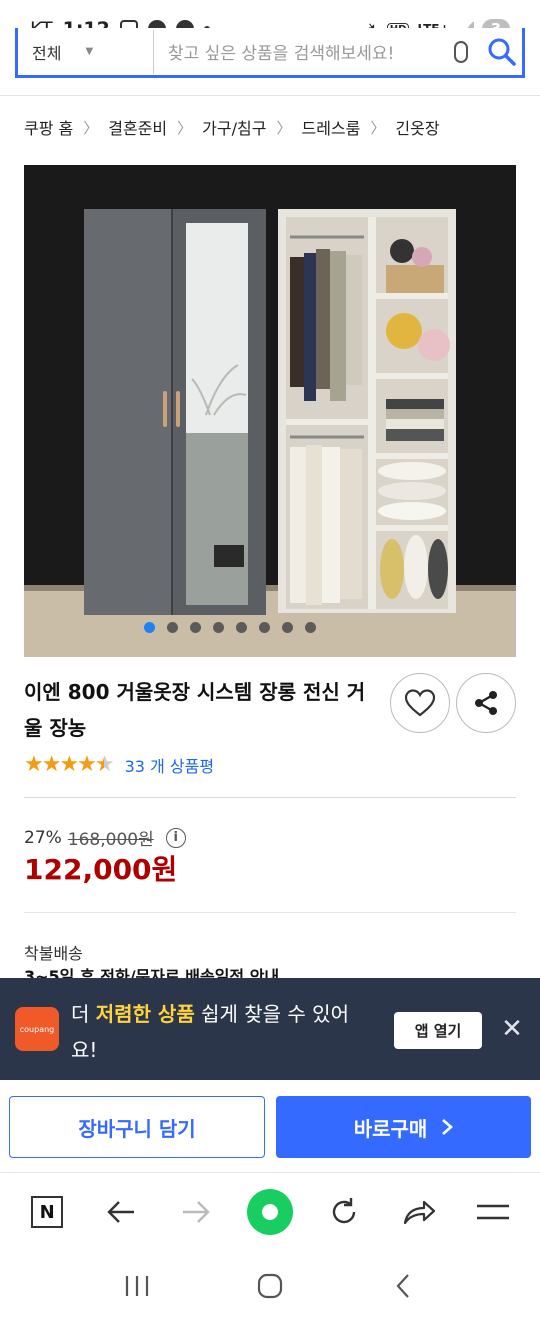 This screenshot has width=540, height=1320. I want to click on banner-message: 더 저렴한 상품 쉽게 찾을 수 있어요!, so click(221, 1032).